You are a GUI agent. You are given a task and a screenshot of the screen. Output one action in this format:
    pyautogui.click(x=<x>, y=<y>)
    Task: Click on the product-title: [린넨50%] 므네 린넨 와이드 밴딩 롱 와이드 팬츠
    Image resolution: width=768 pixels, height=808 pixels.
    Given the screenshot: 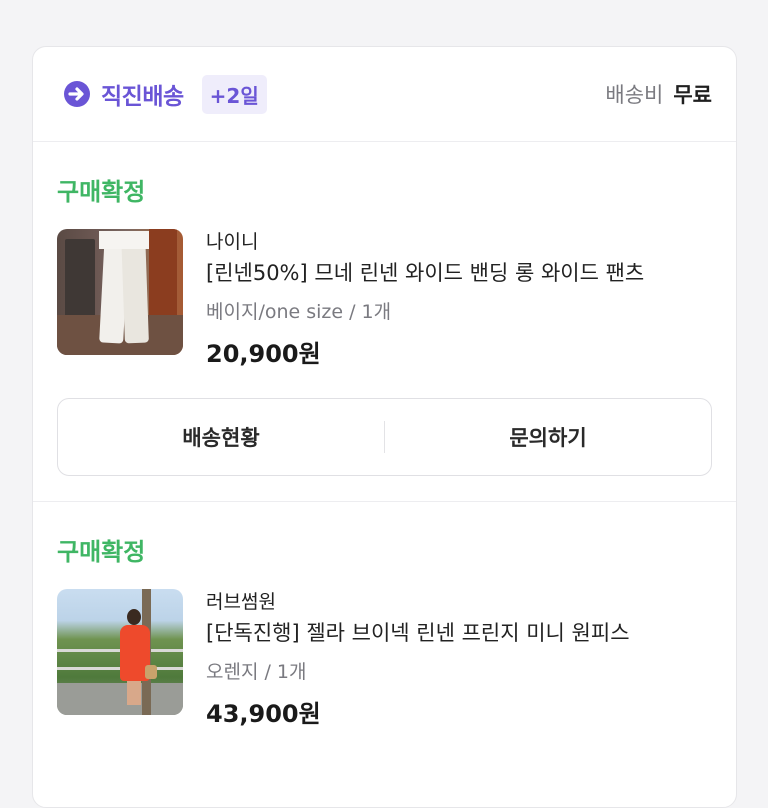 What is the action you would take?
    pyautogui.click(x=459, y=273)
    